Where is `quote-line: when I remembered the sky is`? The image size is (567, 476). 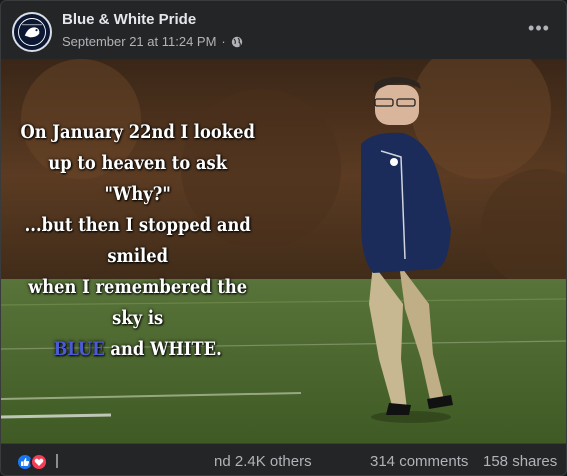 quote-line: when I remembered the sky is is located at coordinates (138, 302).